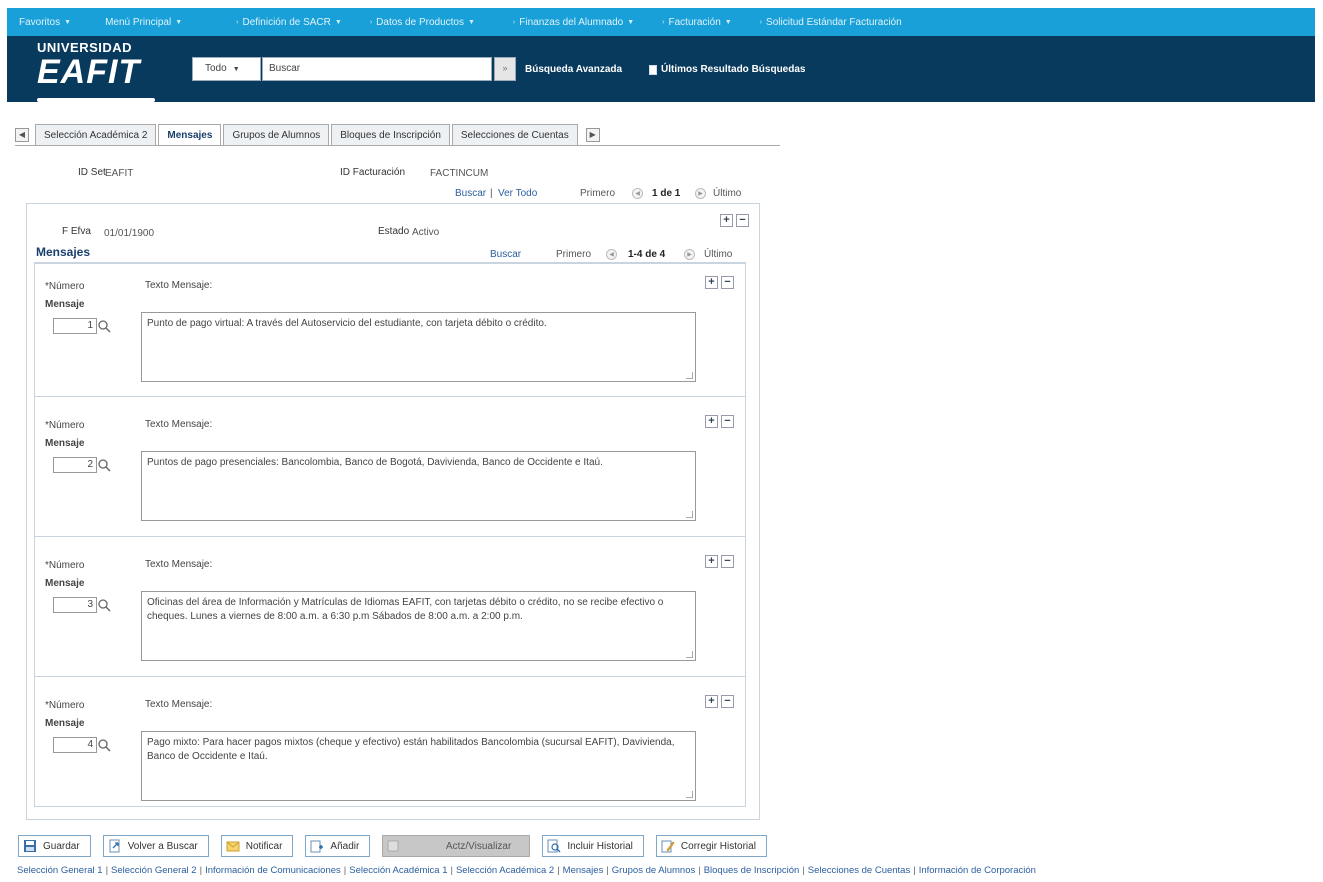 Image resolution: width=1323 pixels, height=882 pixels. I want to click on footer-link: Información de Corporación, so click(977, 870).